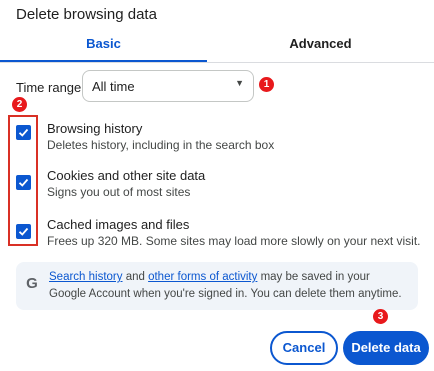 This screenshot has width=434, height=371. Describe the element at coordinates (32, 283) in the screenshot. I see `google-g-icon: G` at that location.